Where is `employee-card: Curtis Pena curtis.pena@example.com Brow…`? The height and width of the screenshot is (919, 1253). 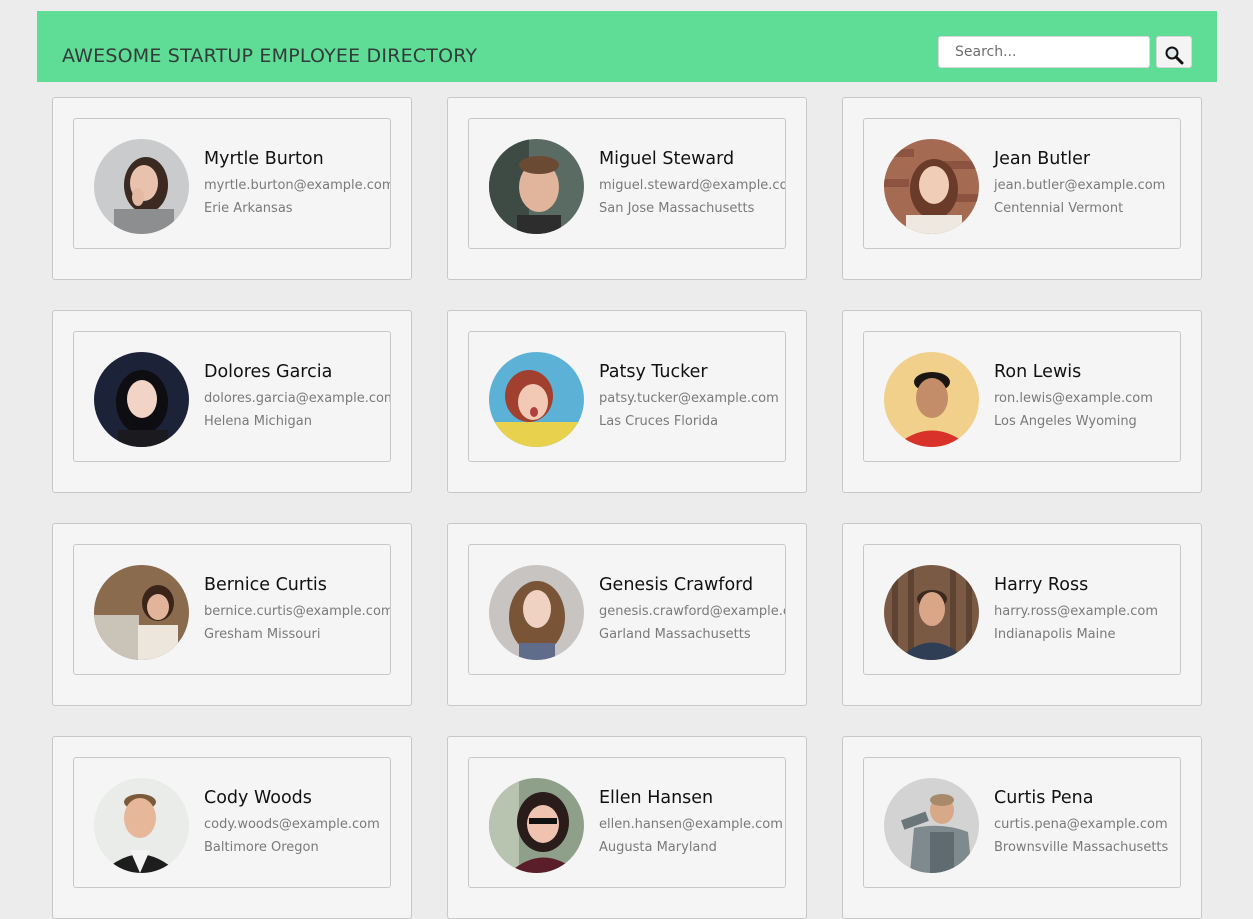 employee-card: Curtis Pena curtis.pena@example.com Brow… is located at coordinates (1022, 827).